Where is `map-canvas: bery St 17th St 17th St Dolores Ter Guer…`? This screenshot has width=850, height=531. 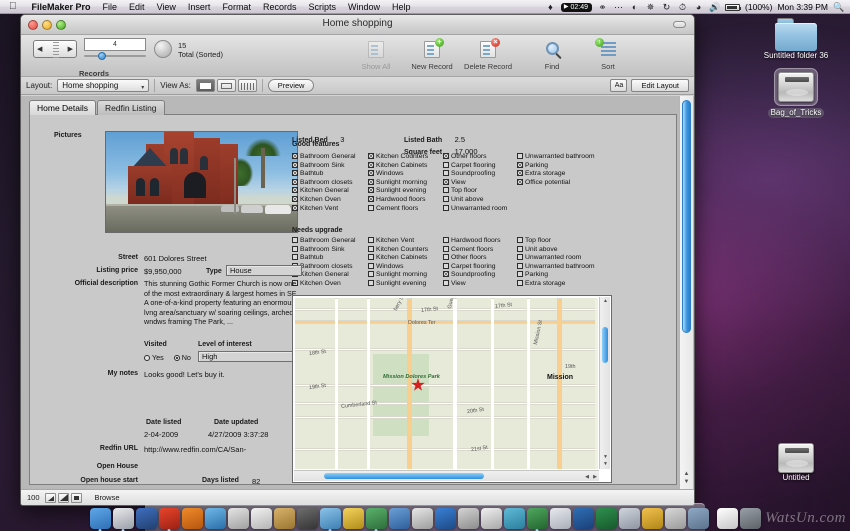
map-canvas: bery St 17th St 17th St Dolores Ter Guer… is located at coordinates (446, 383).